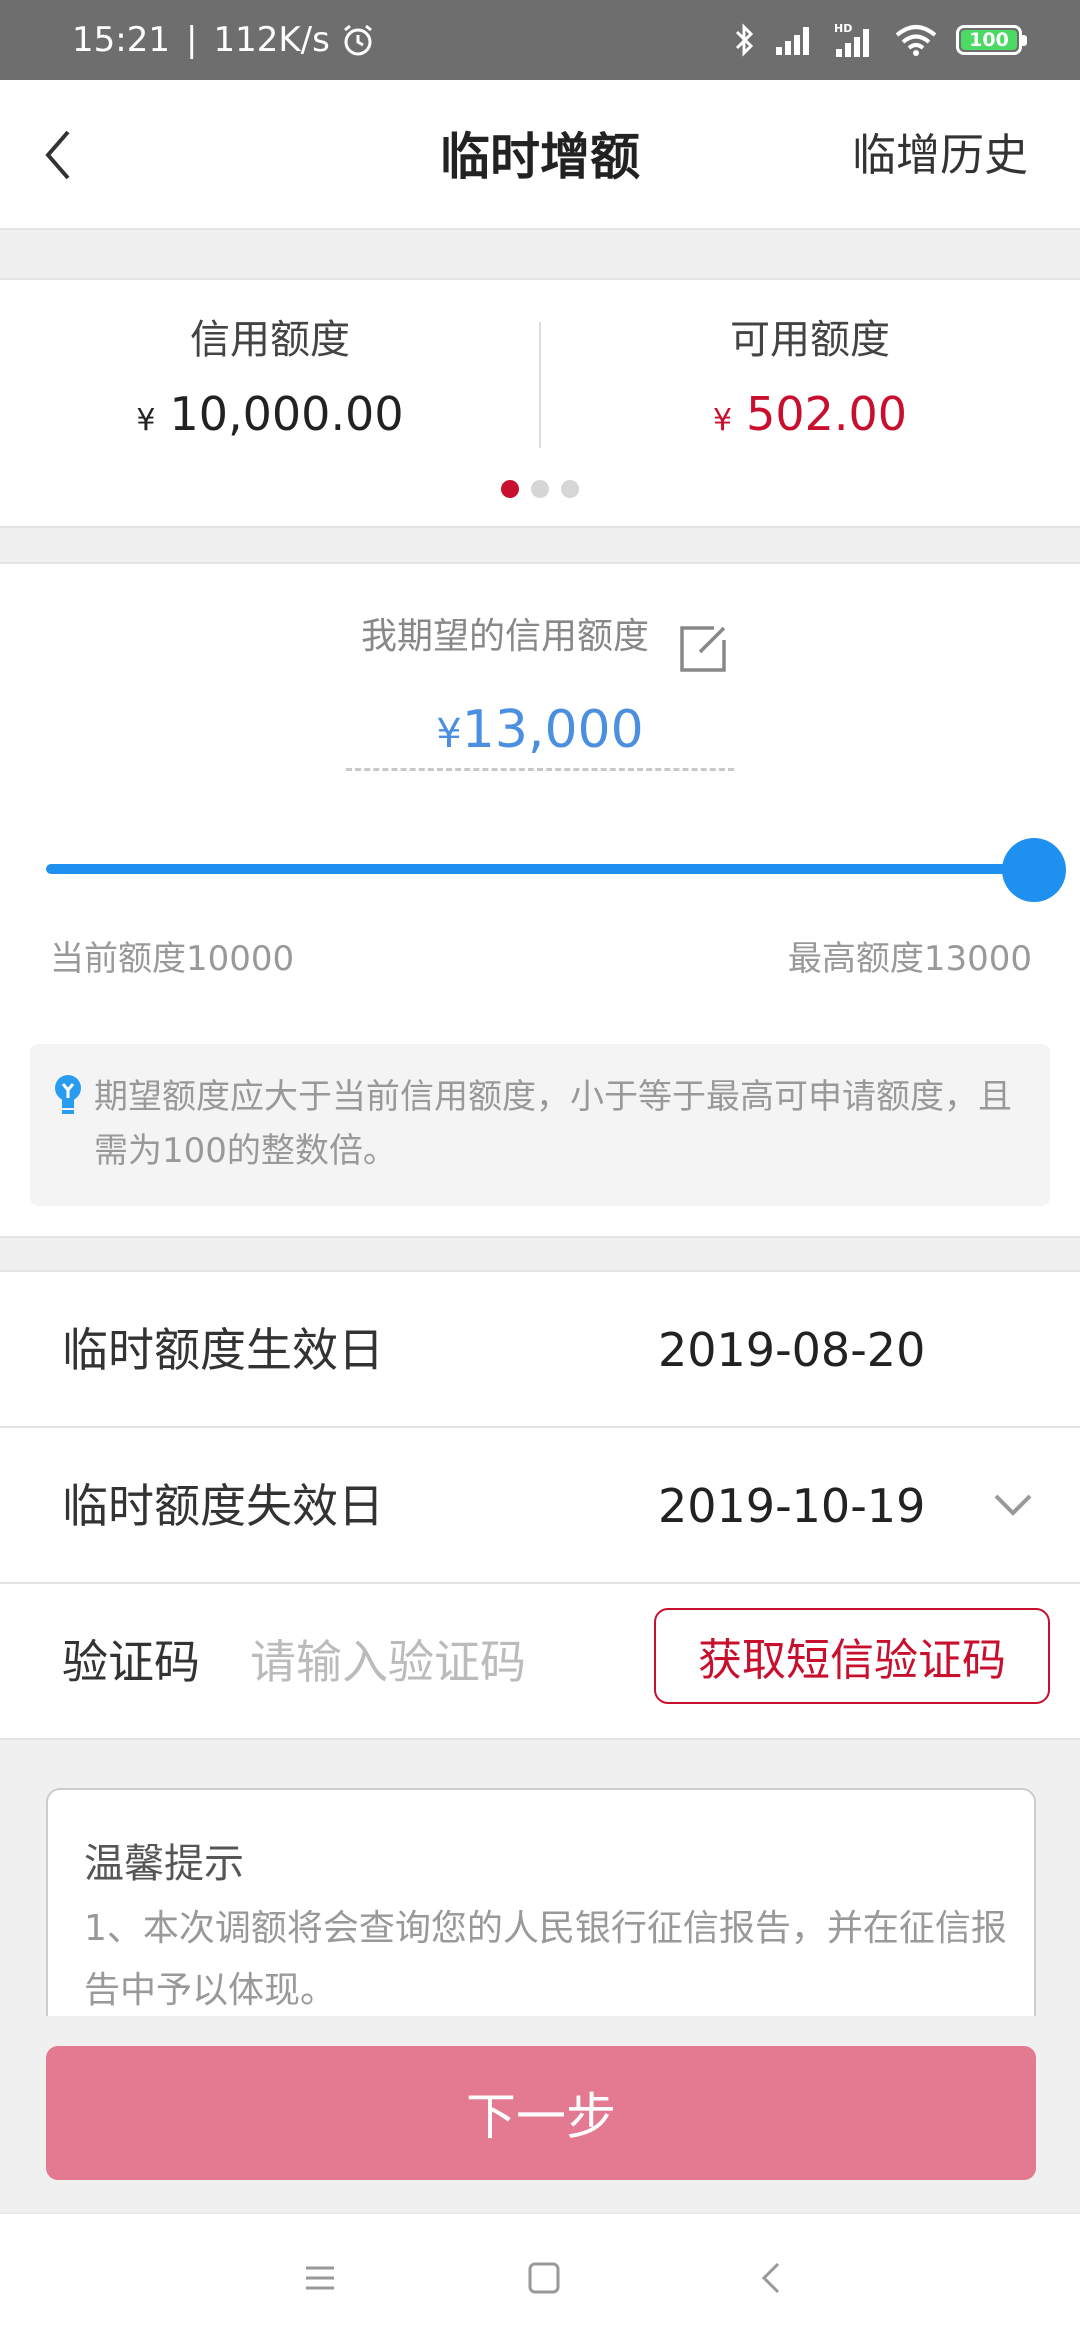 The image size is (1080, 2340). What do you see at coordinates (854, 40) in the screenshot?
I see `hd-signal-icon: HD` at bounding box center [854, 40].